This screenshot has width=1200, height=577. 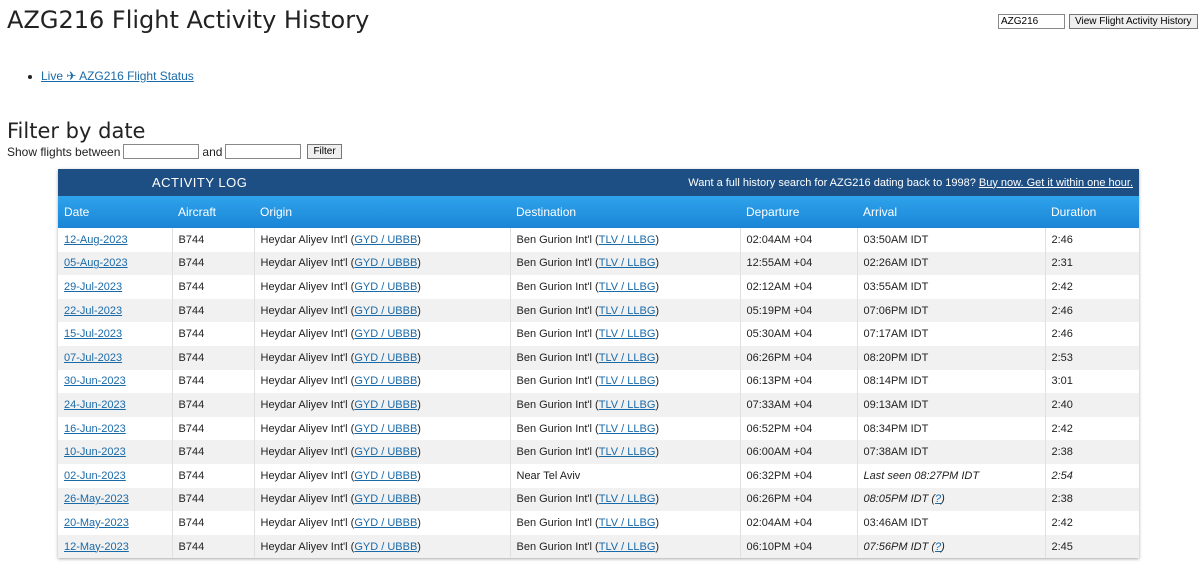 What do you see at coordinates (115, 212) in the screenshot?
I see `col-header-date: Date` at bounding box center [115, 212].